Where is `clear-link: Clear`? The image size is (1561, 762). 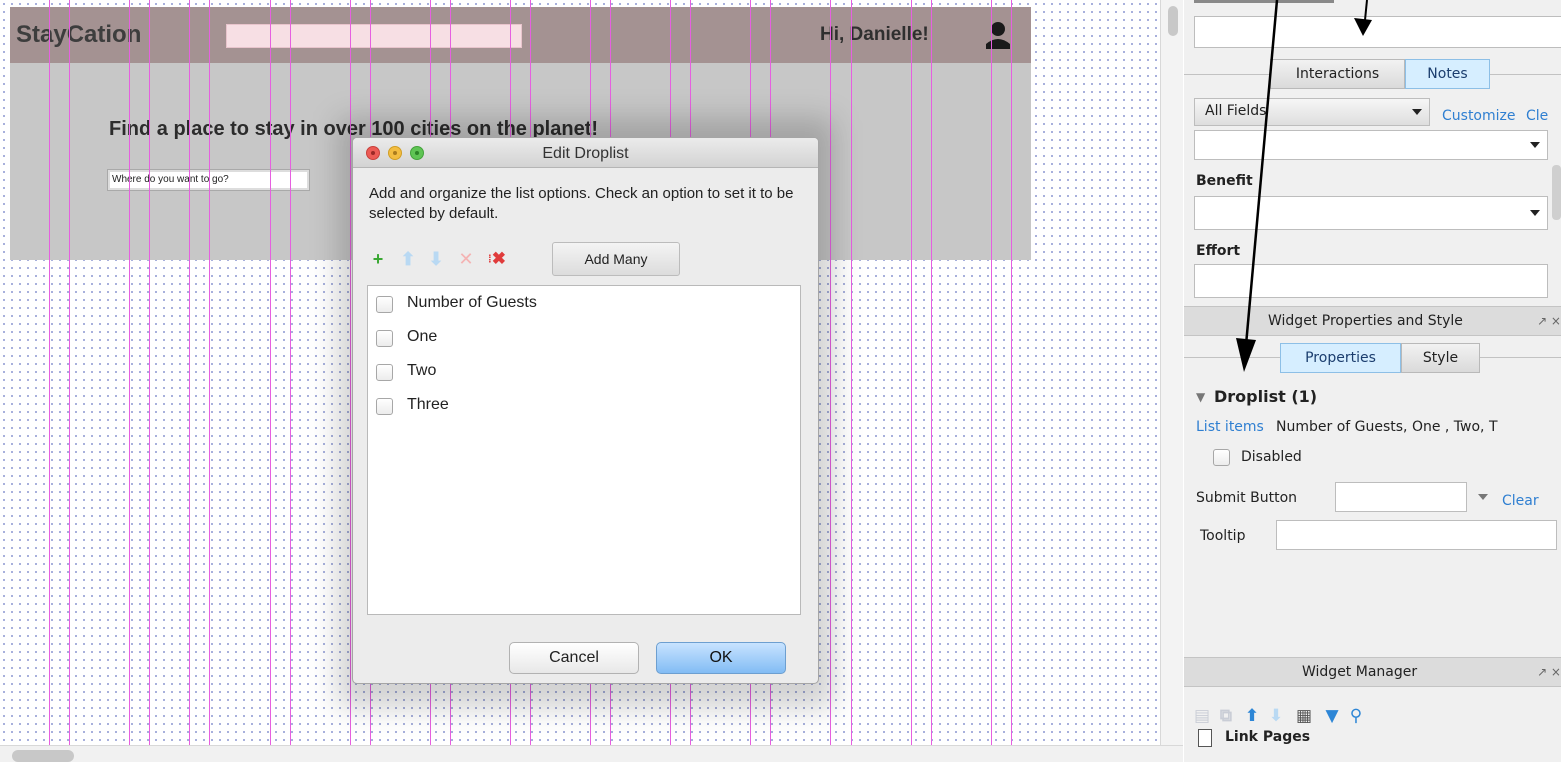 clear-link: Clear is located at coordinates (1520, 501).